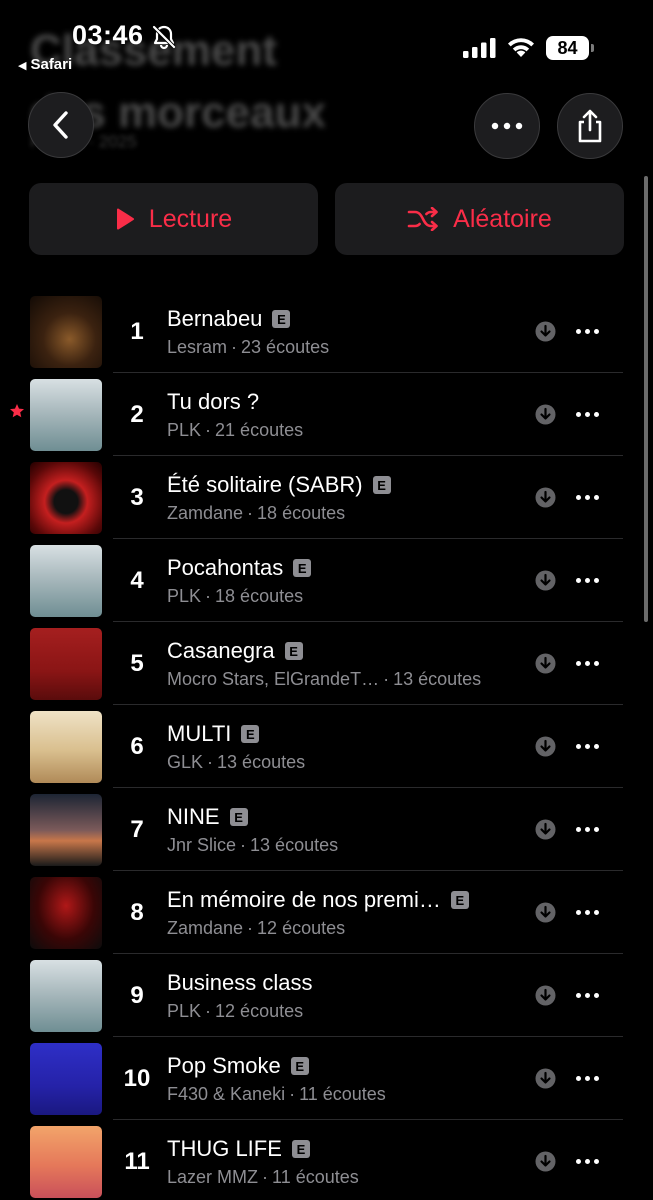 The image size is (653, 1200). What do you see at coordinates (193, 816) in the screenshot?
I see `track-title: NINE` at bounding box center [193, 816].